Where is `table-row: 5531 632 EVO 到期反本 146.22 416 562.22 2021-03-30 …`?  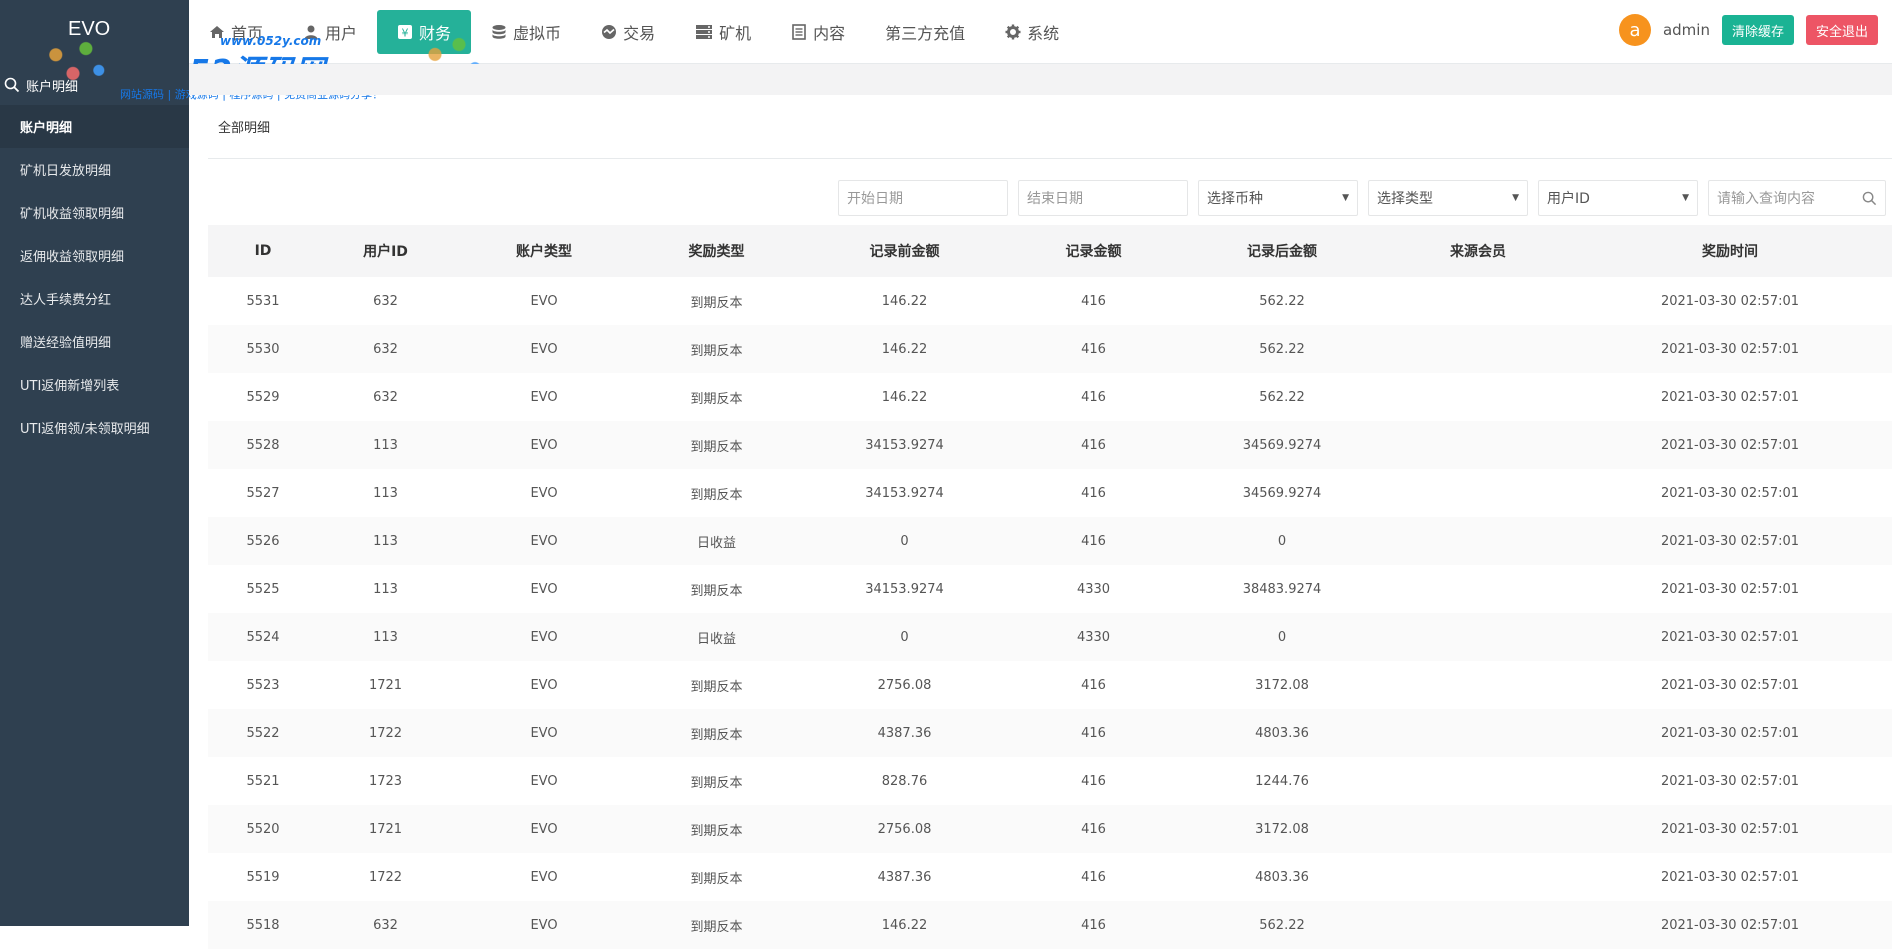 table-row: 5531 632 EVO 到期反本 146.22 416 562.22 2021-03-30 … is located at coordinates (1050, 301).